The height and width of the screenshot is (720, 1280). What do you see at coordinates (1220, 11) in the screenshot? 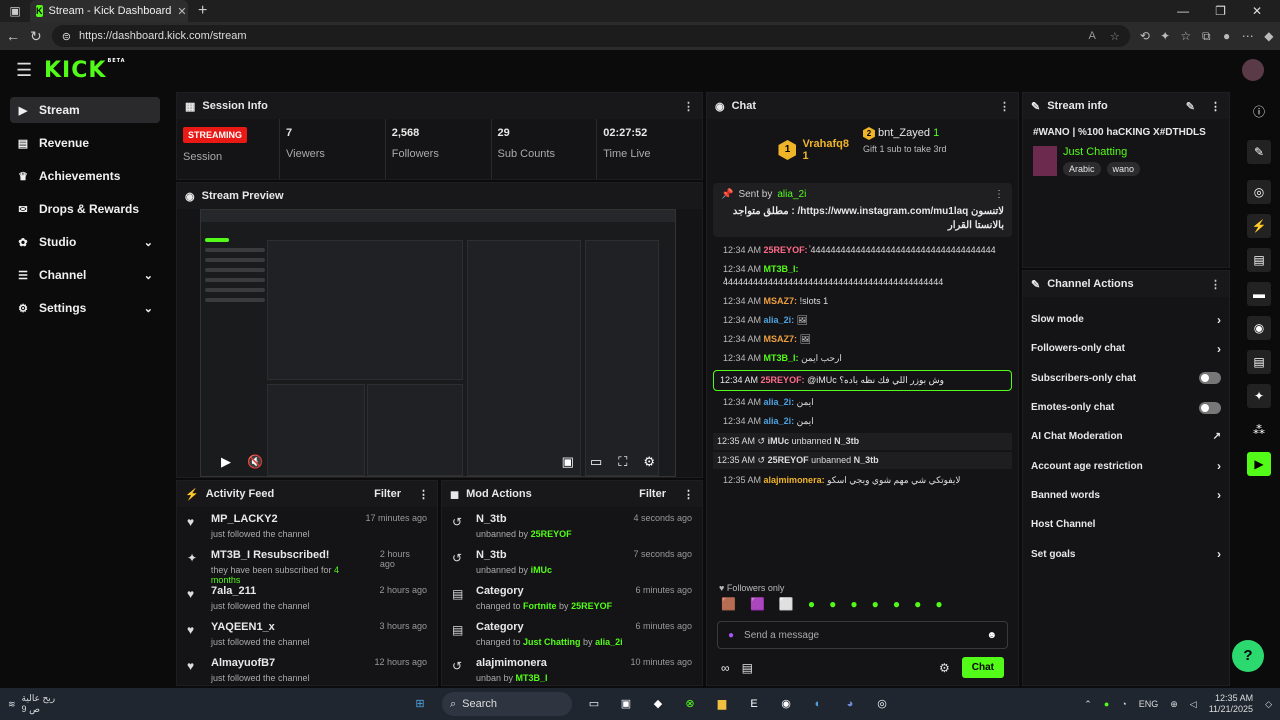
I see `maximize-icon: ❐` at bounding box center [1220, 11].